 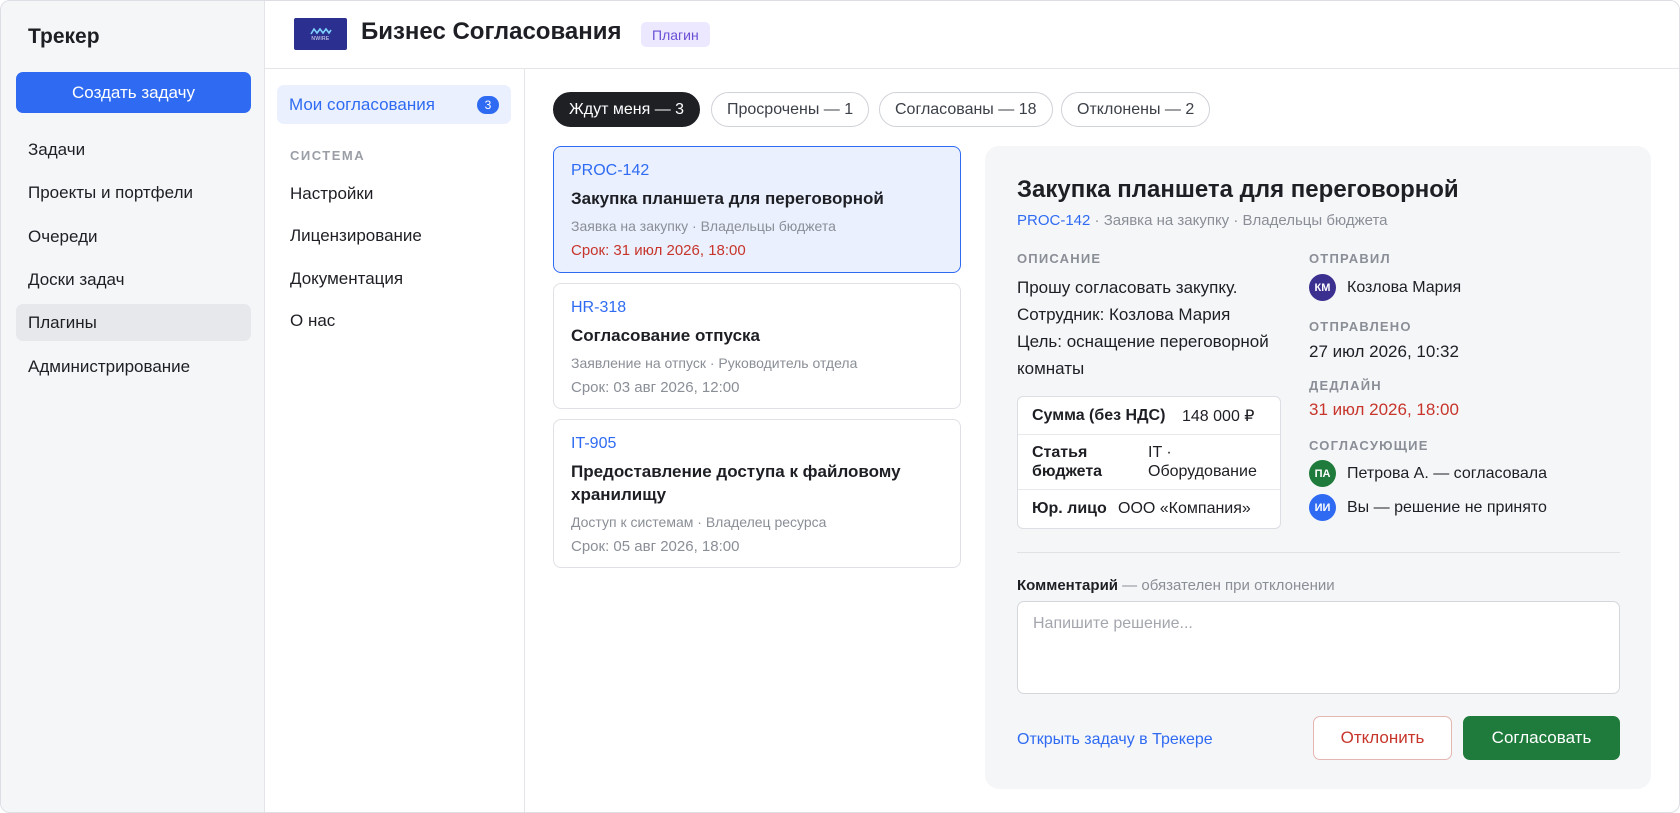 I want to click on comment-hint: — обязателен при отклонении, so click(x=1226, y=585).